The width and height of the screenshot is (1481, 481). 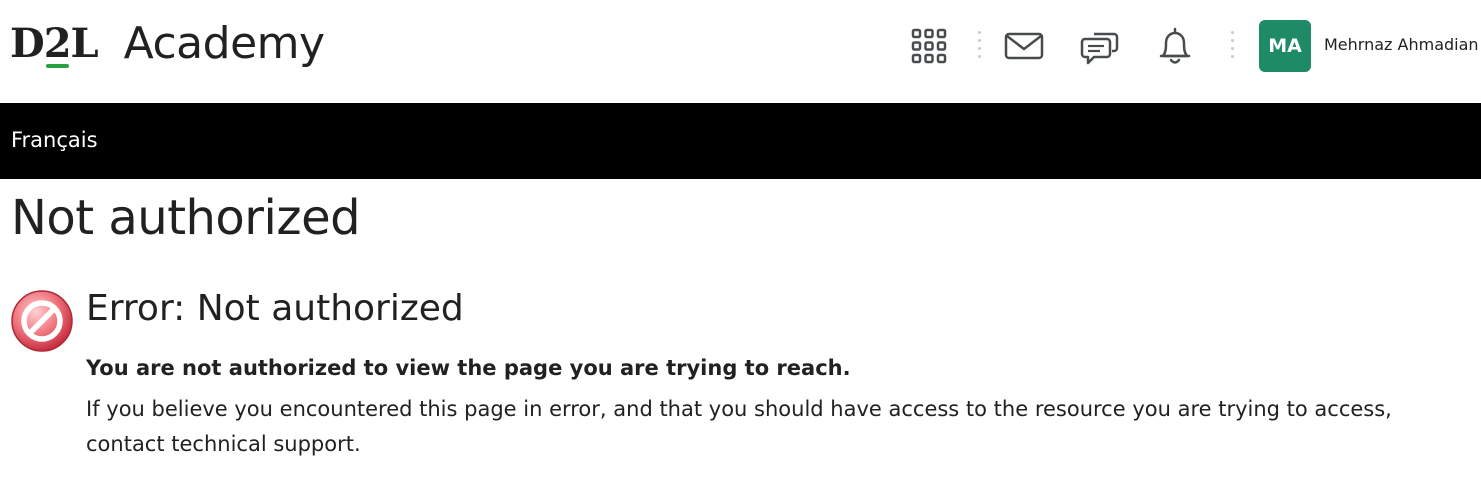 I want to click on bell-icon, so click(x=1175, y=46).